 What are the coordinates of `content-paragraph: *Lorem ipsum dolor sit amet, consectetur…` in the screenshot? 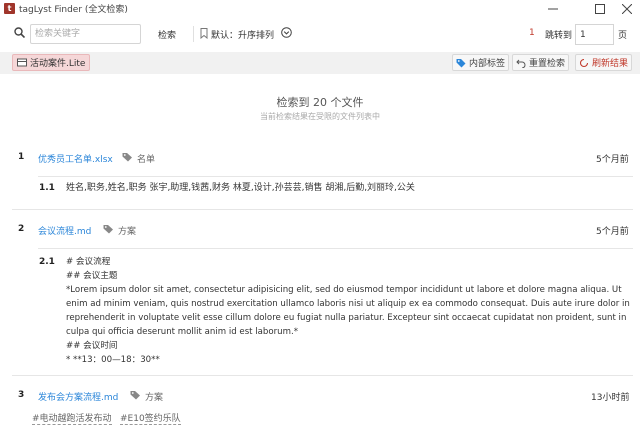 It's located at (348, 311).